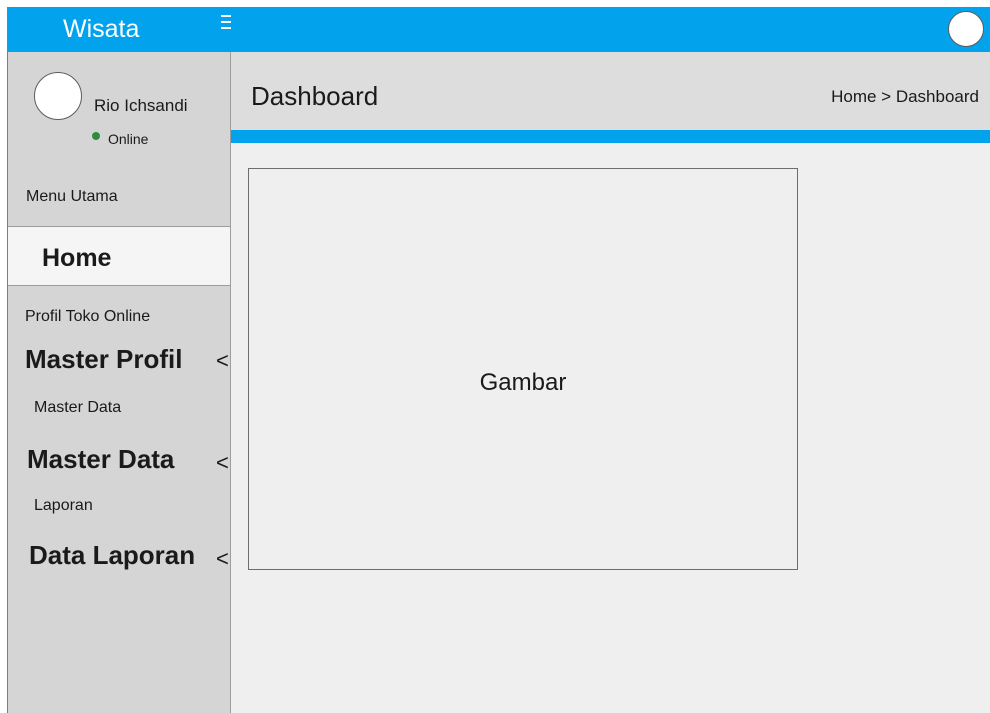 The width and height of the screenshot is (990, 713). Describe the element at coordinates (88, 316) in the screenshot. I see `section-label-profil-toko-online: Profil Toko Online` at that location.